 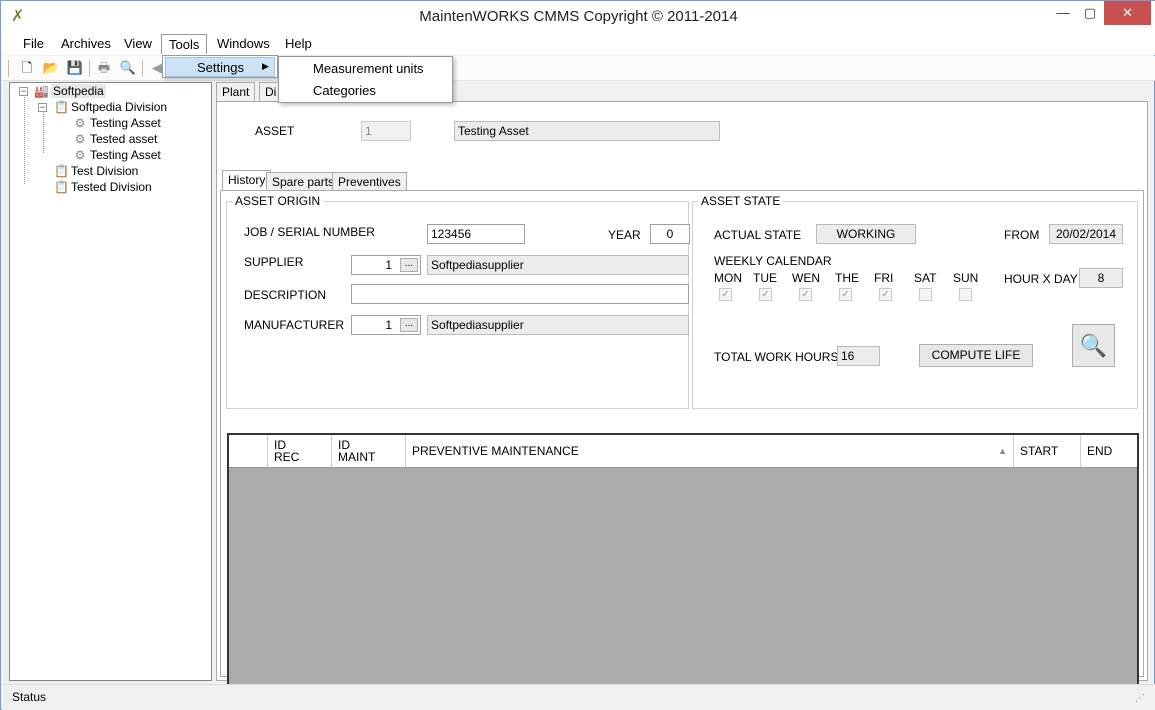 I want to click on year-label: YEAR, so click(x=624, y=235).